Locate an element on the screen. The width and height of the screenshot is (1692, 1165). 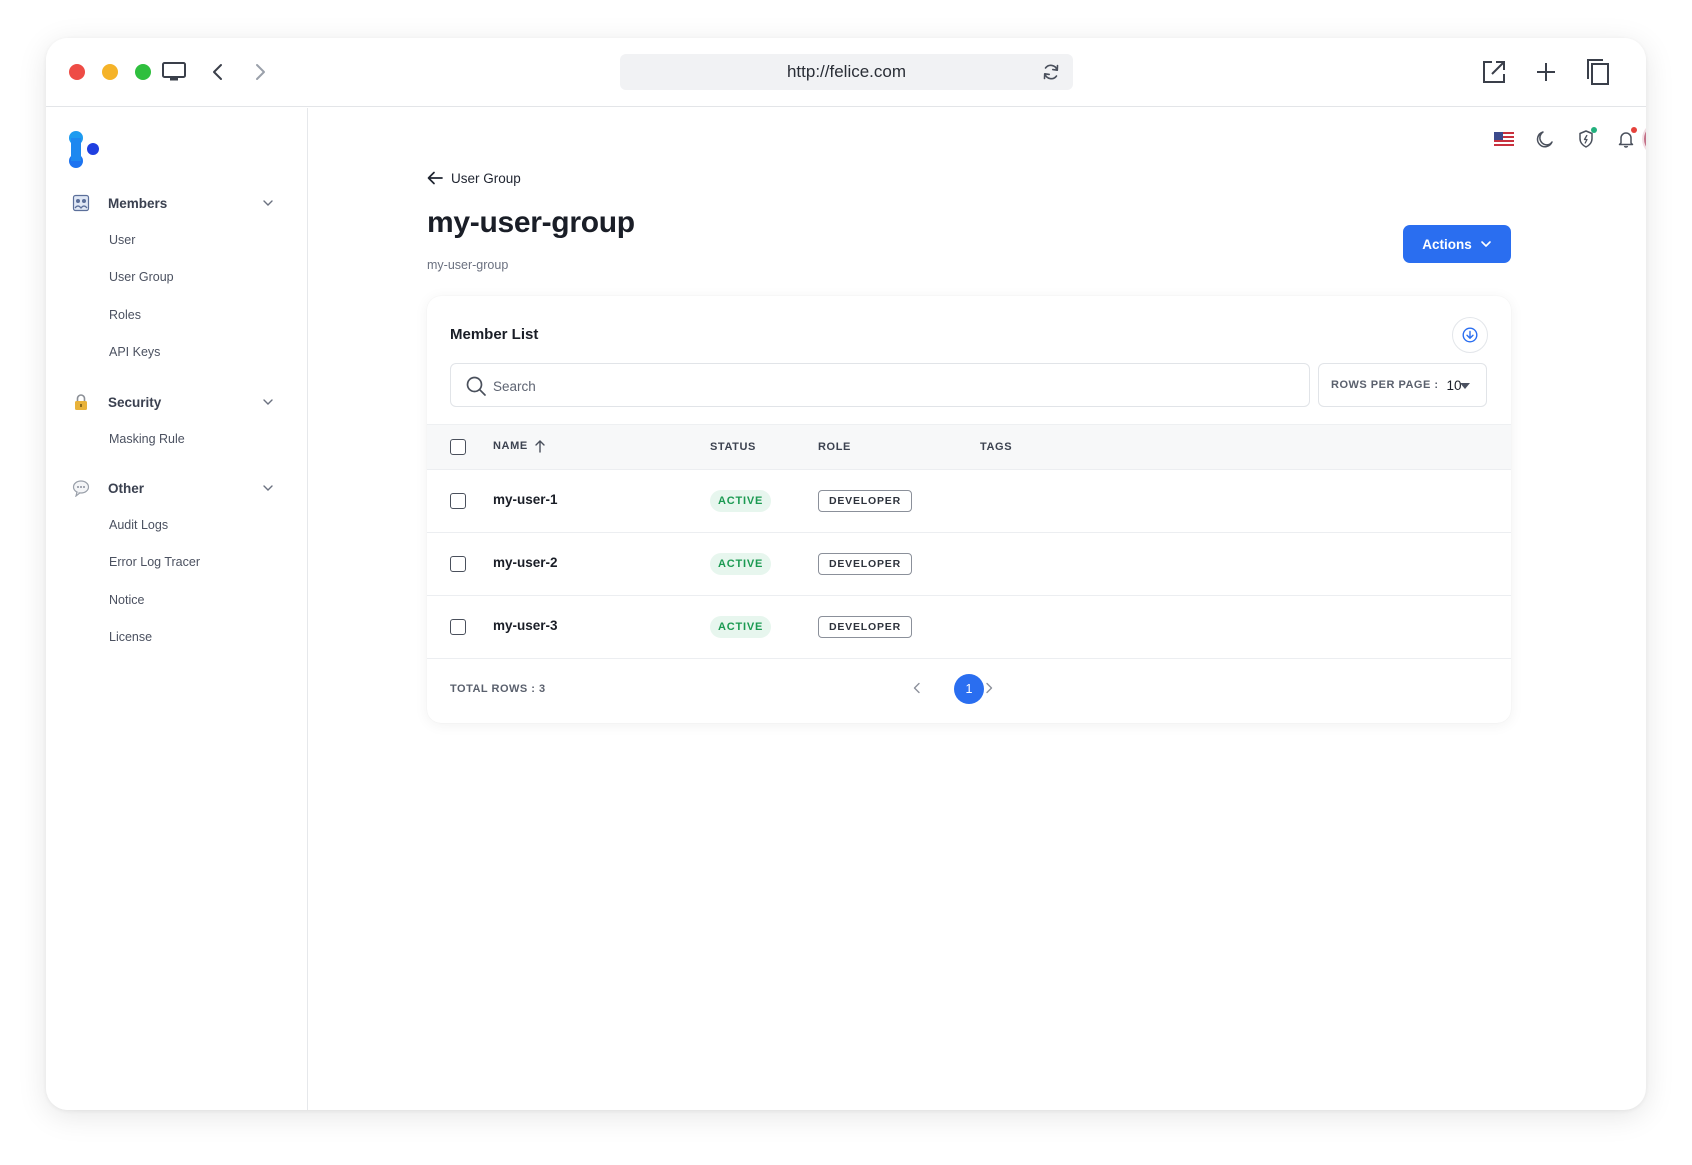
sidebar-item-user: User is located at coordinates (177, 240).